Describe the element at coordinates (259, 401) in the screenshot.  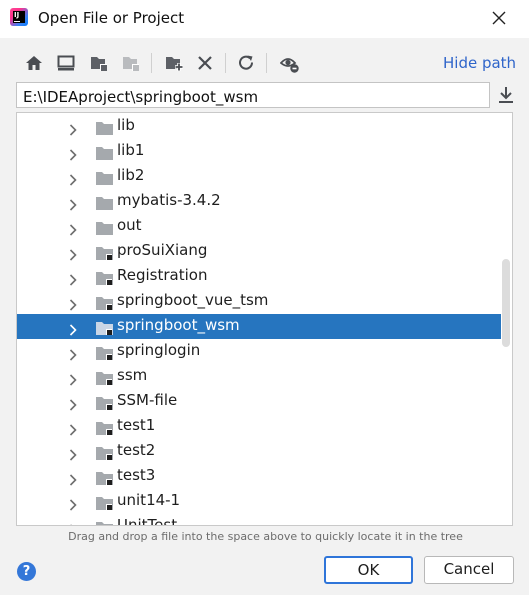
I see `tree-row: SSM-file` at that location.